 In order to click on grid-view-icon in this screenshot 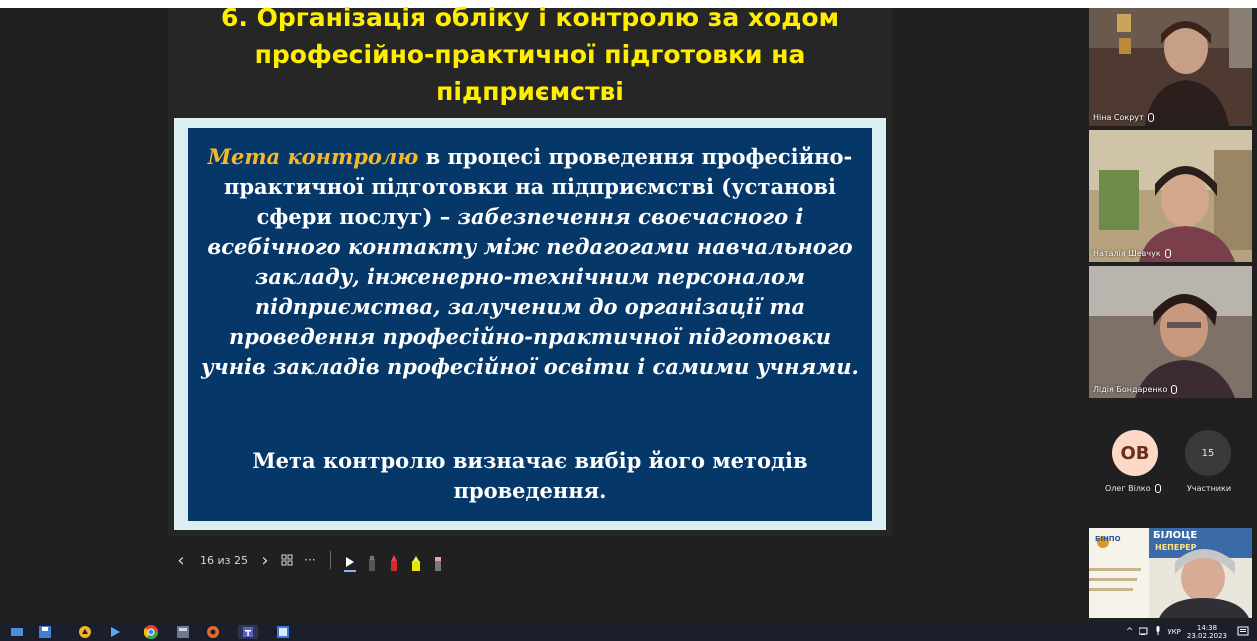, I will do `click(287, 560)`.